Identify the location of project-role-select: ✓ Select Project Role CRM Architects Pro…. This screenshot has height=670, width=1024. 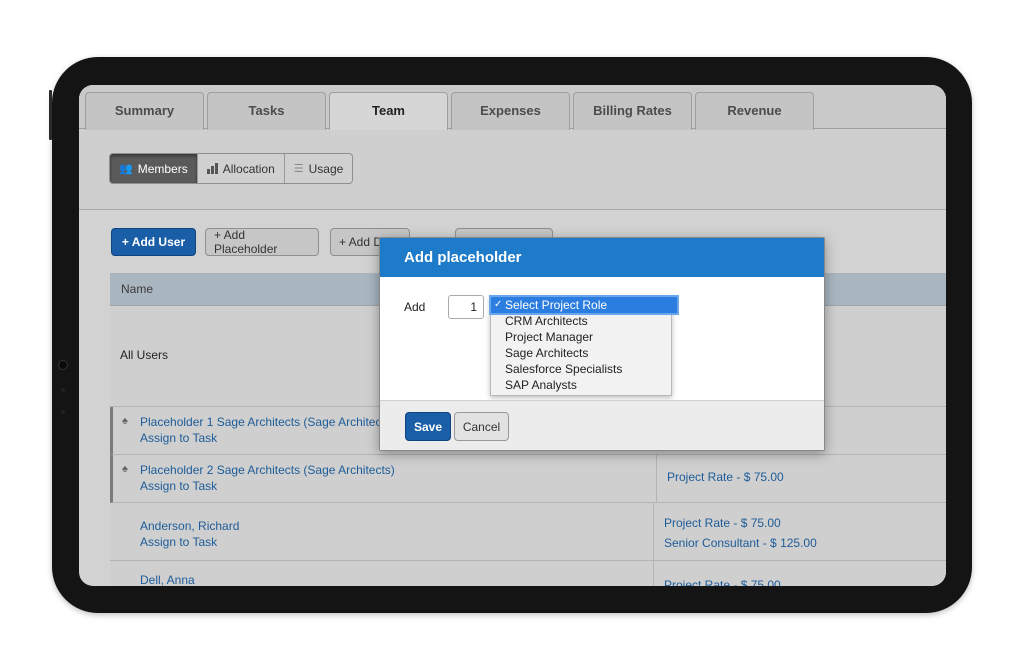
(584, 345).